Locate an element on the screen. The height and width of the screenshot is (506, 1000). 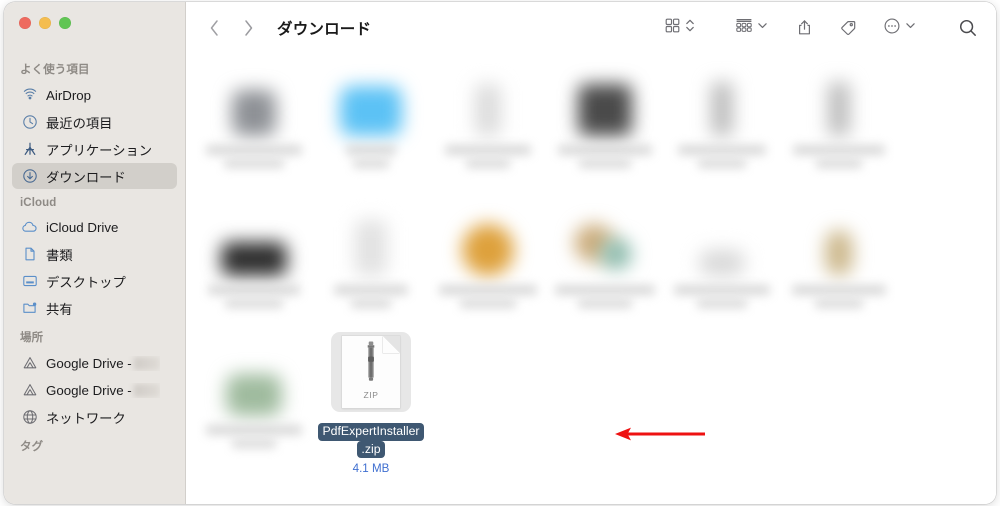
sidebar-item-desktop: デスクトップ is located at coordinates (94, 281).